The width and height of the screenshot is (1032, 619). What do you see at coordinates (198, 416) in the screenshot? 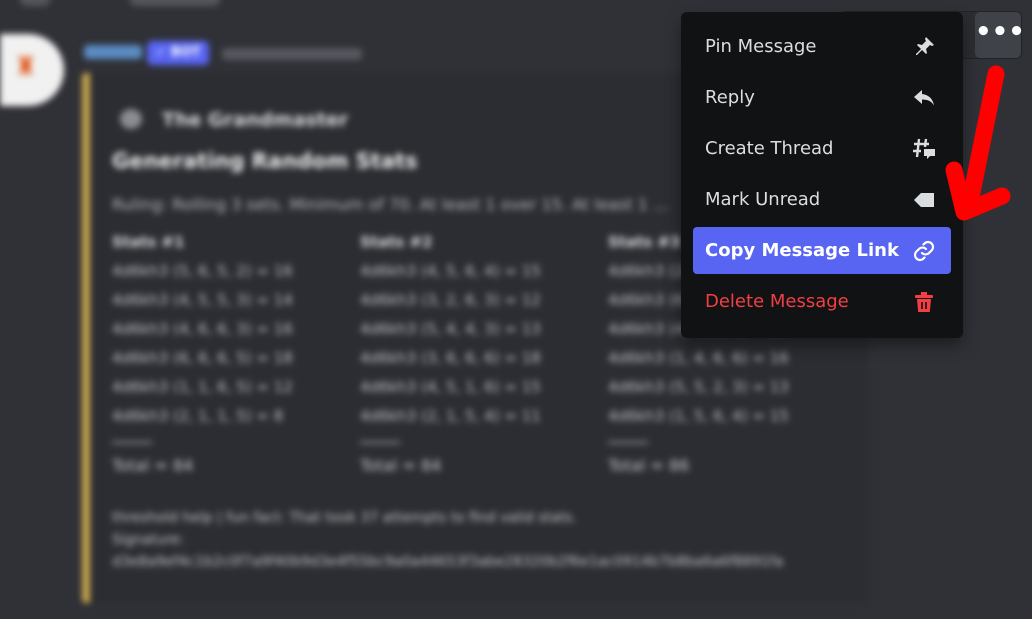
I see `embed-field-line: 4d6kh3 (2, 1, 1, 5) = 8` at bounding box center [198, 416].